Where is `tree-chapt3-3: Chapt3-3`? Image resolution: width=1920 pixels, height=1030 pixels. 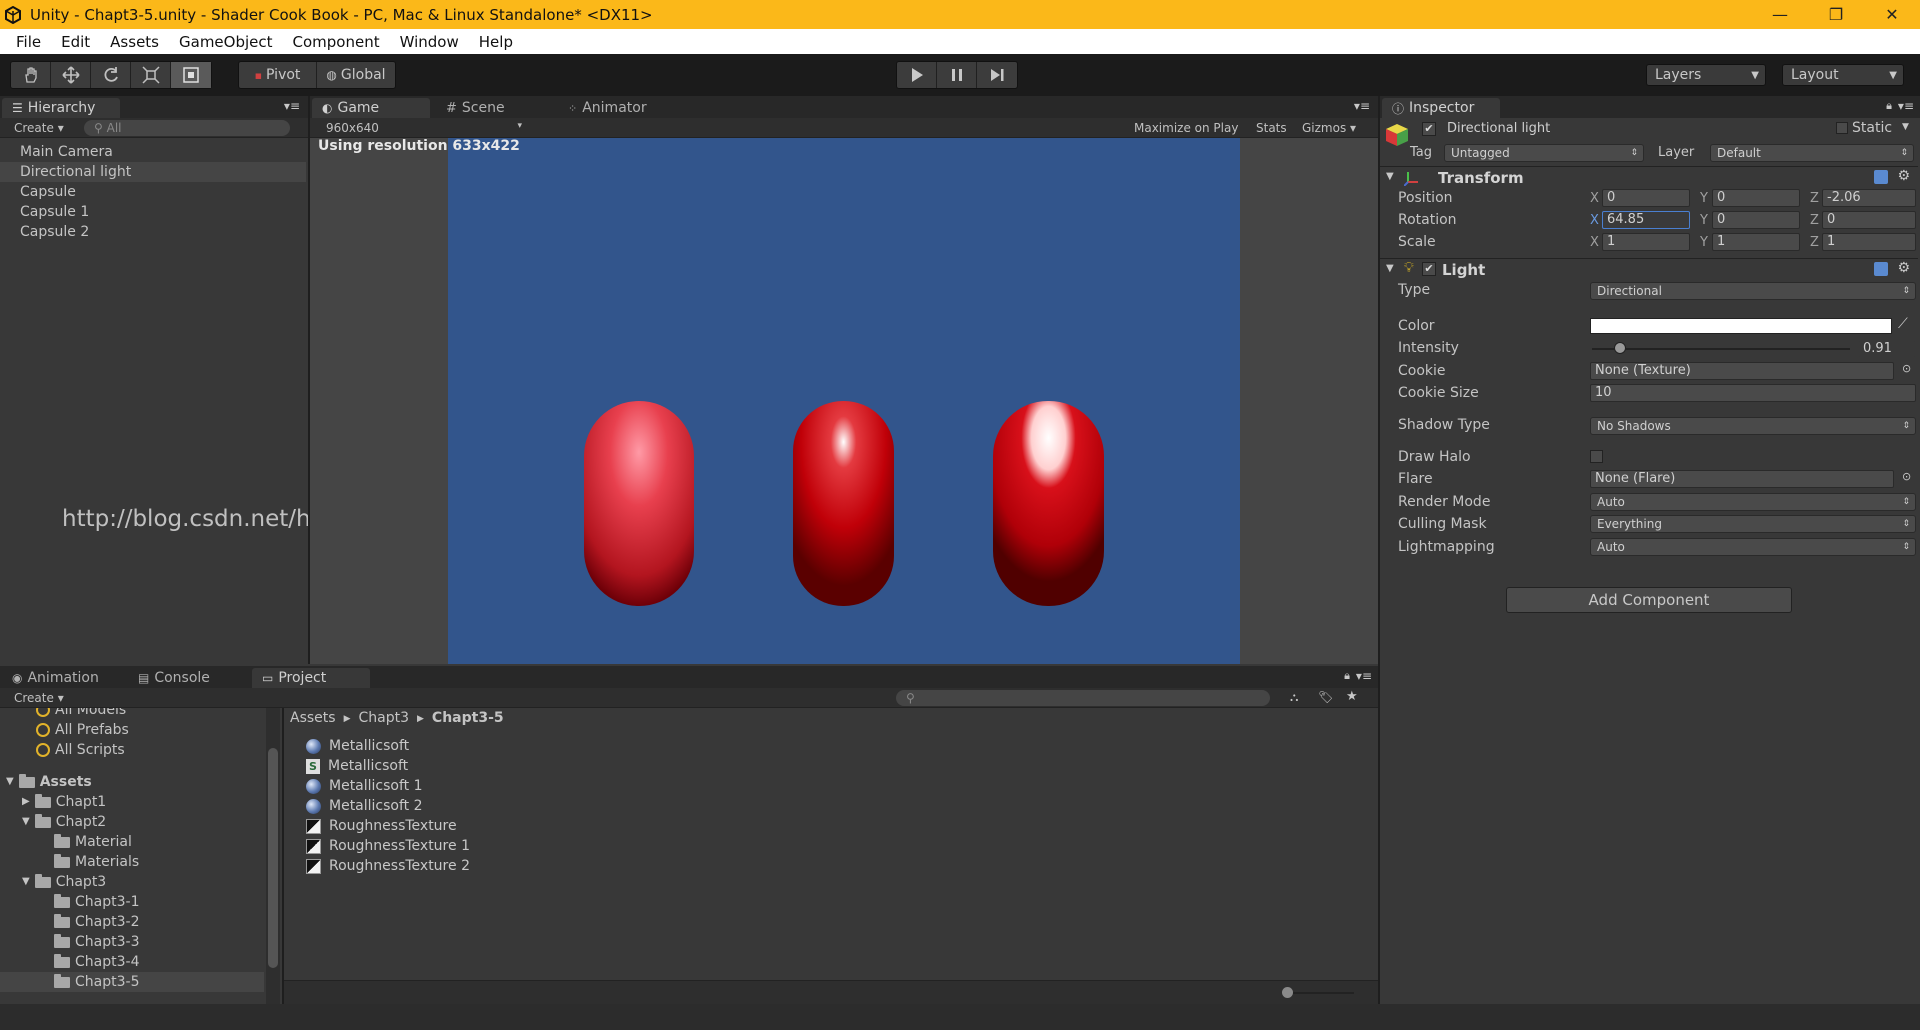 tree-chapt3-3: Chapt3-3 is located at coordinates (96, 942).